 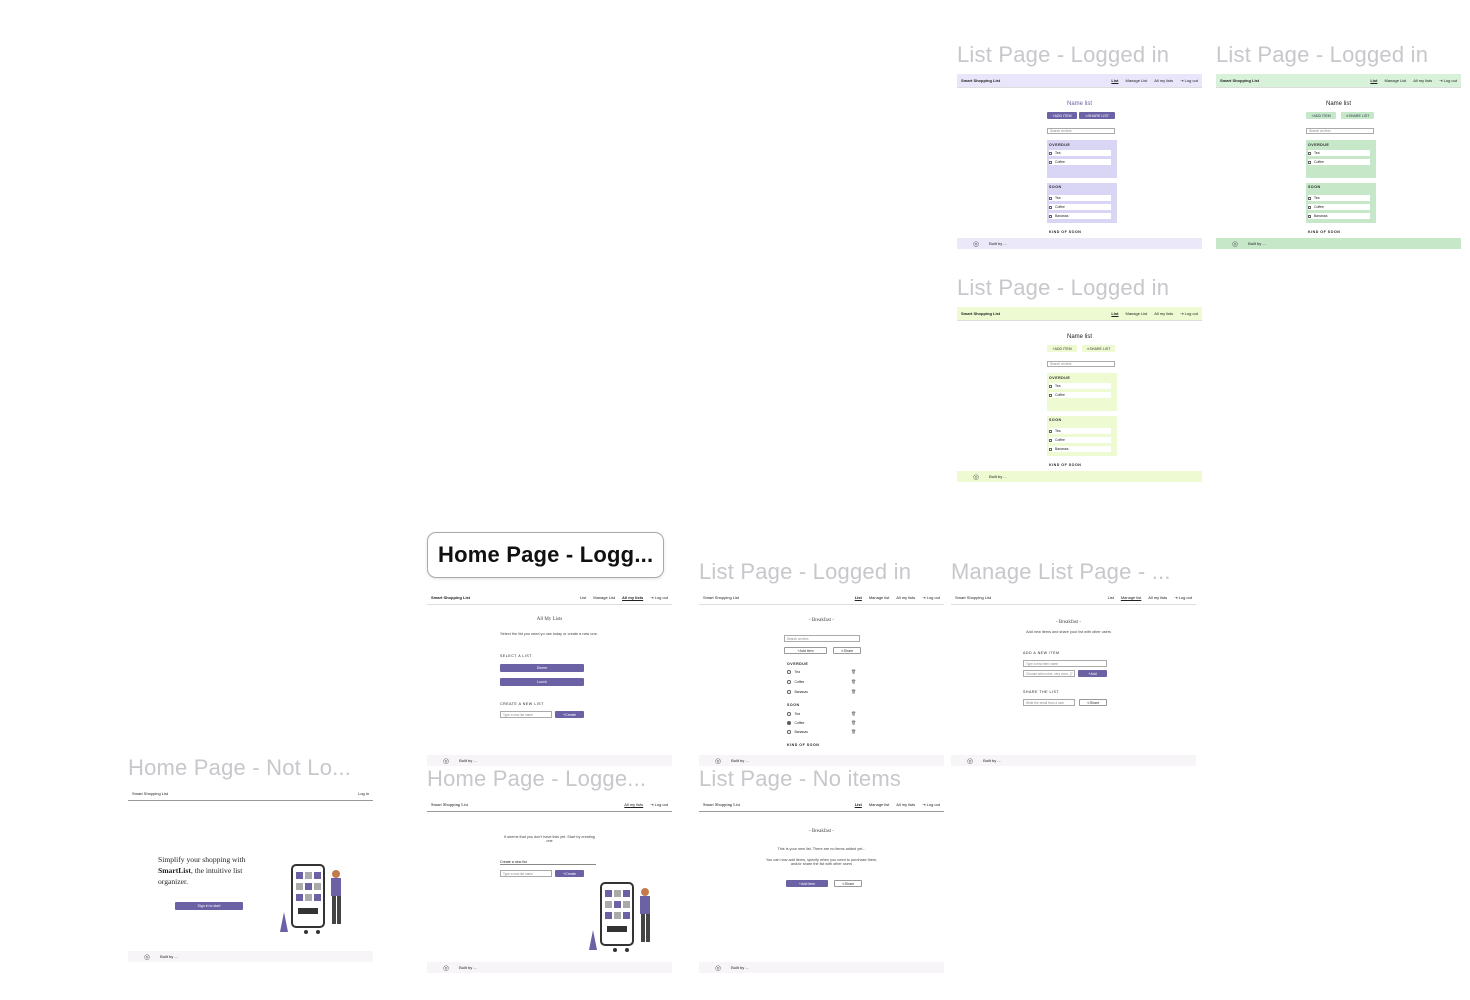 What do you see at coordinates (1065, 663) in the screenshot?
I see `item-name-input: Type a new item name` at bounding box center [1065, 663].